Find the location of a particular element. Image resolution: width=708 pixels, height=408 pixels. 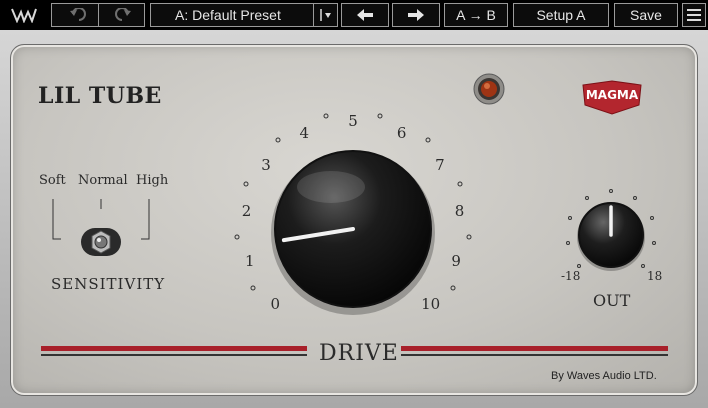

prev-preset-button is located at coordinates (365, 15).